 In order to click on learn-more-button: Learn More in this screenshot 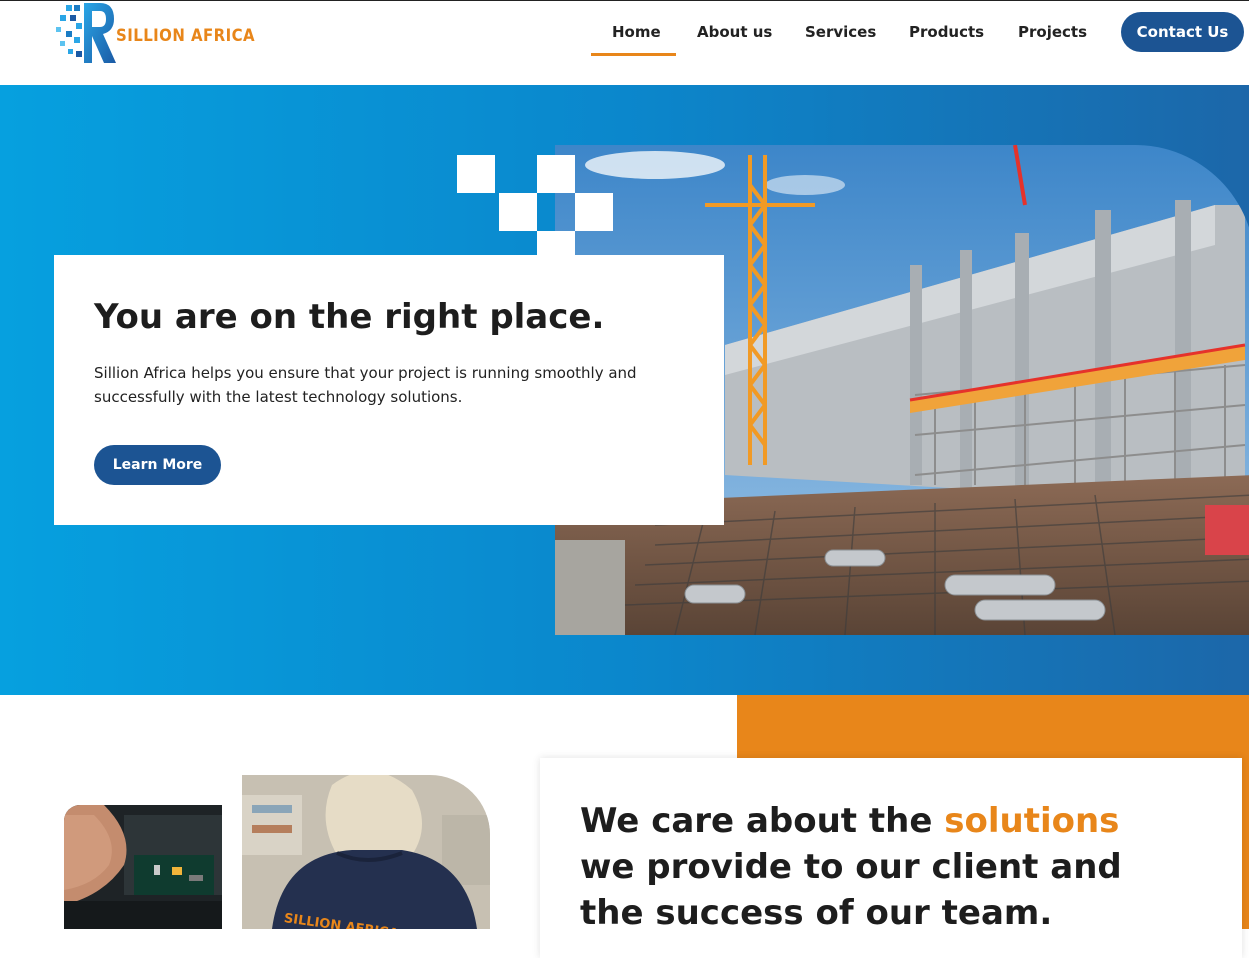, I will do `click(157, 465)`.